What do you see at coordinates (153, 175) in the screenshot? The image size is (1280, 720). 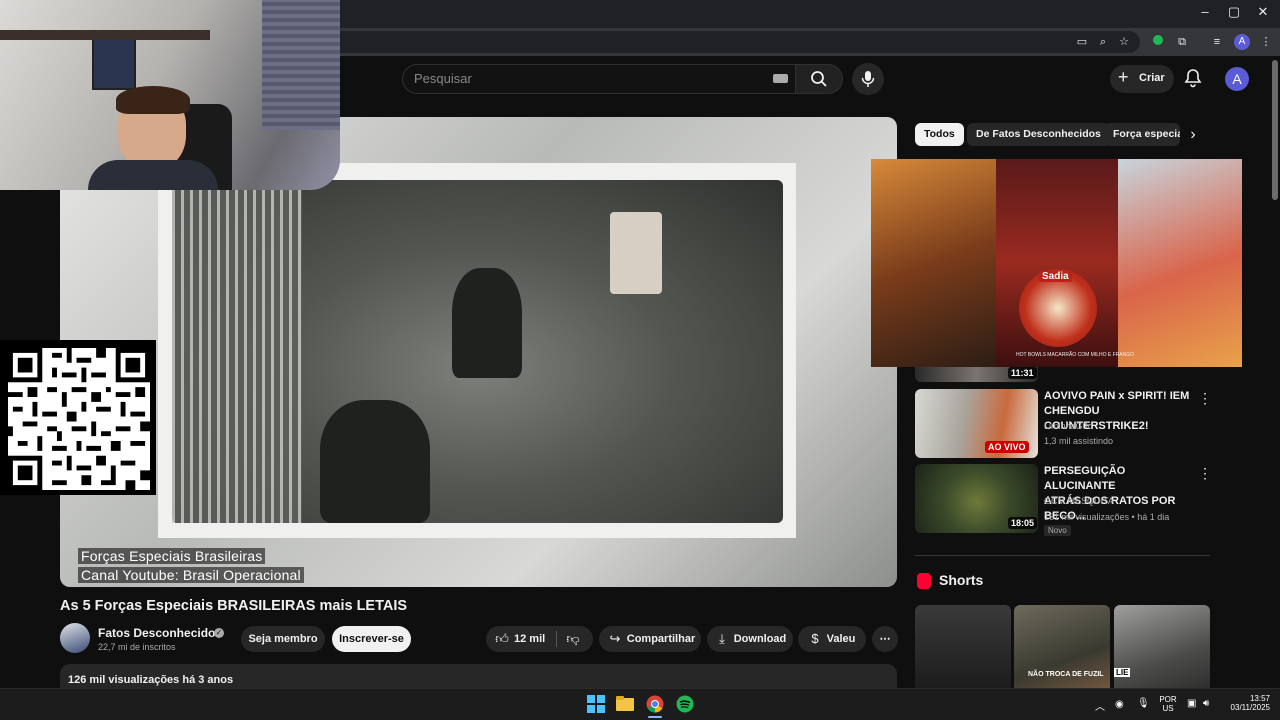 I see `streamer-shirt` at bounding box center [153, 175].